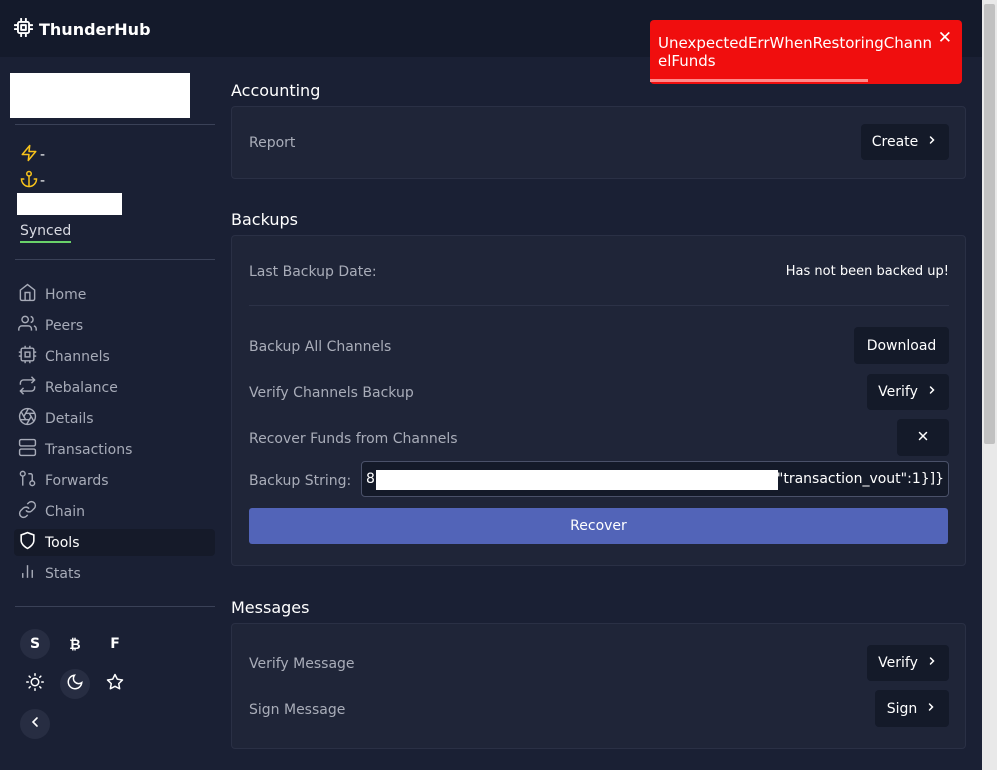 The height and width of the screenshot is (770, 997). I want to click on create-report-button: Create, so click(905, 142).